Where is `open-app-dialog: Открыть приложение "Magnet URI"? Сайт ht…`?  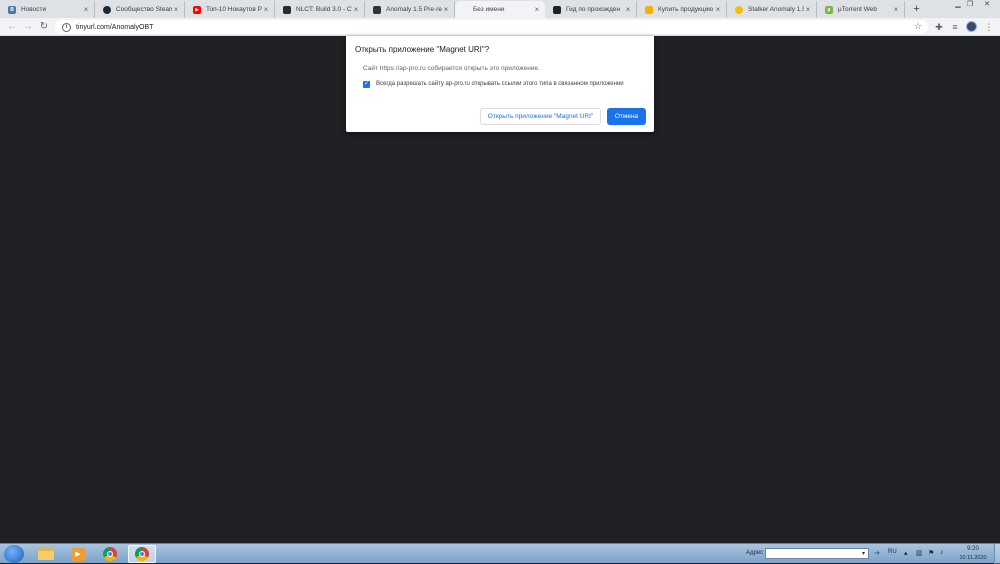 open-app-dialog: Открыть приложение "Magnet URI"? Сайт ht… is located at coordinates (500, 84).